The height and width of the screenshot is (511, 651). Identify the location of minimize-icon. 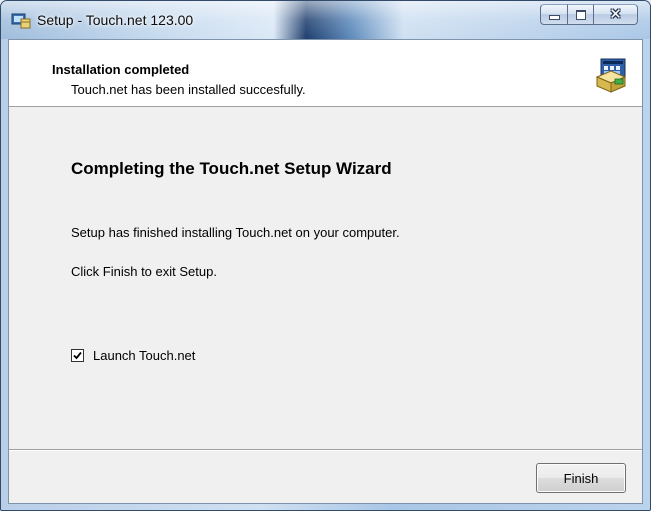
(554, 17).